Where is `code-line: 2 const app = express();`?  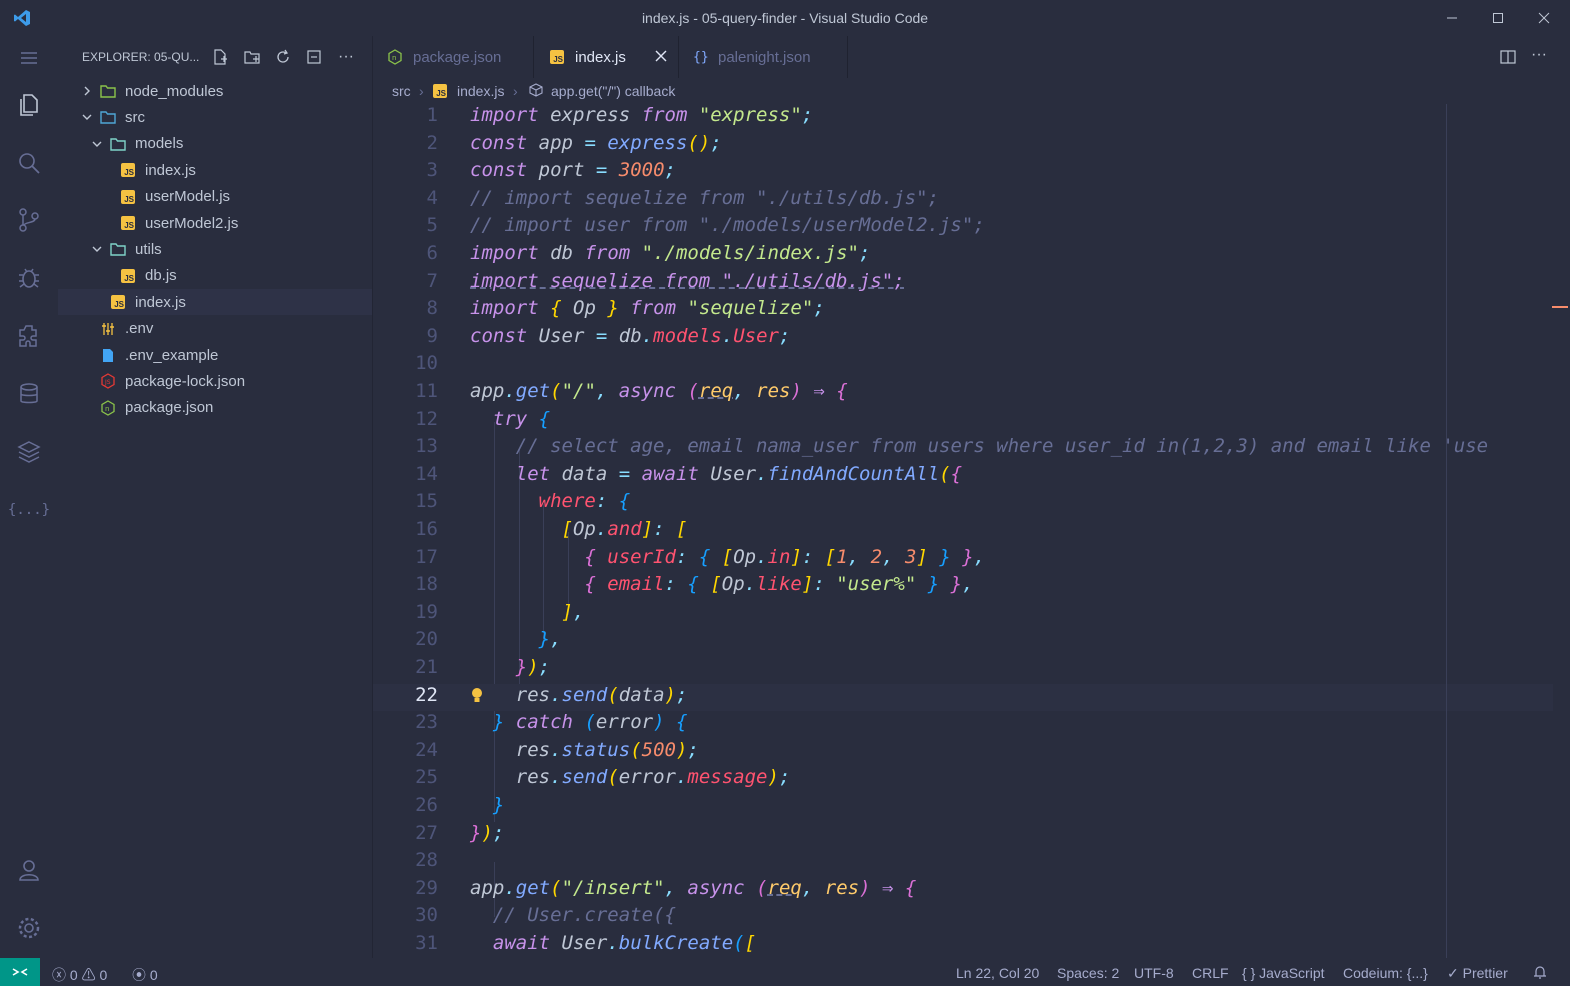 code-line: 2 const app = express(); is located at coordinates (963, 146).